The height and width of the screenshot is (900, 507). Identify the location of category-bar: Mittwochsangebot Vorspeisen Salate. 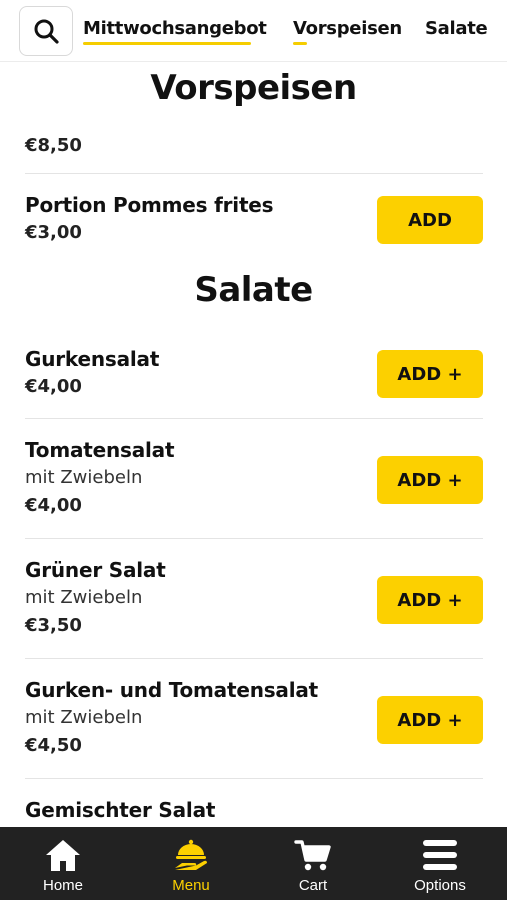
(253, 31).